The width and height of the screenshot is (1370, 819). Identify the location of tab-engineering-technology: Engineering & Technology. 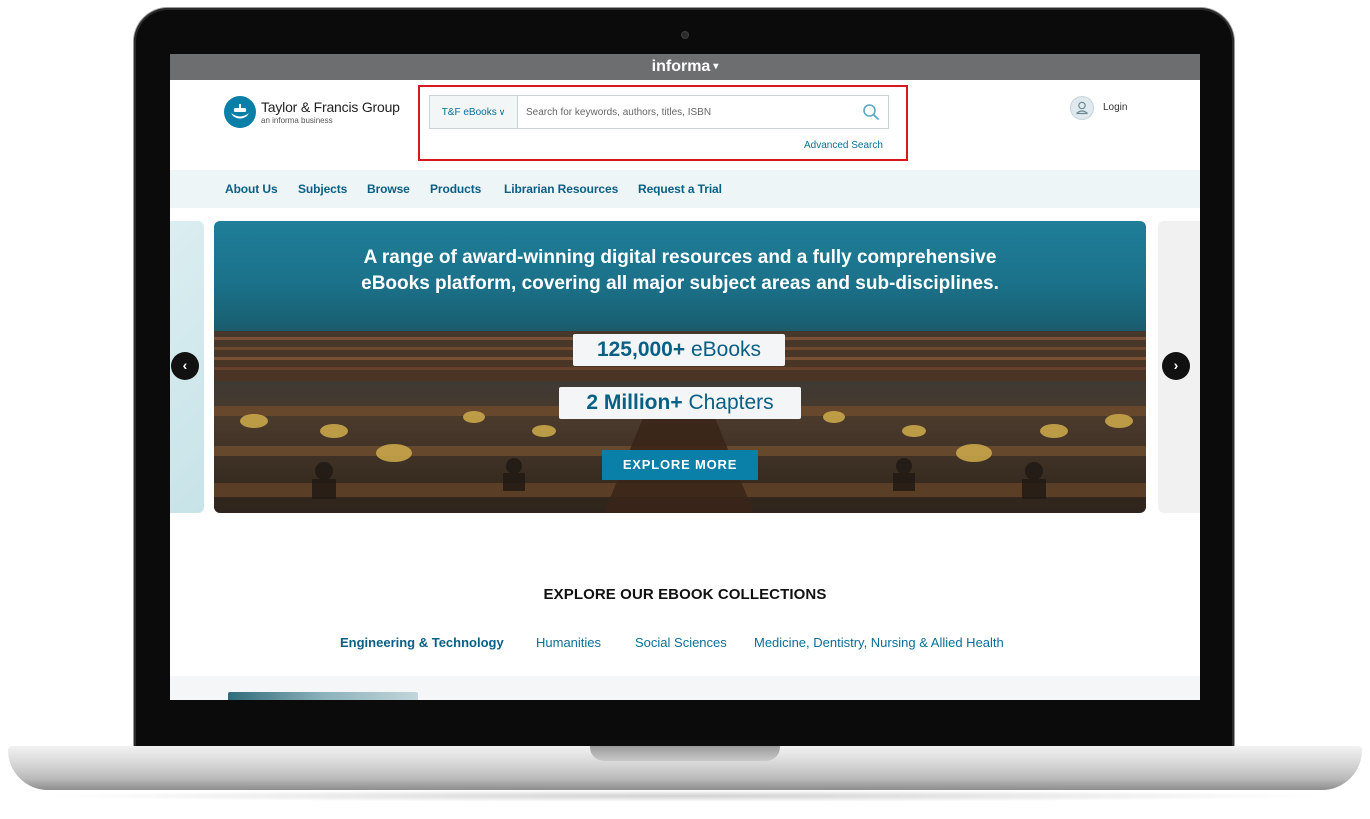
(422, 642).